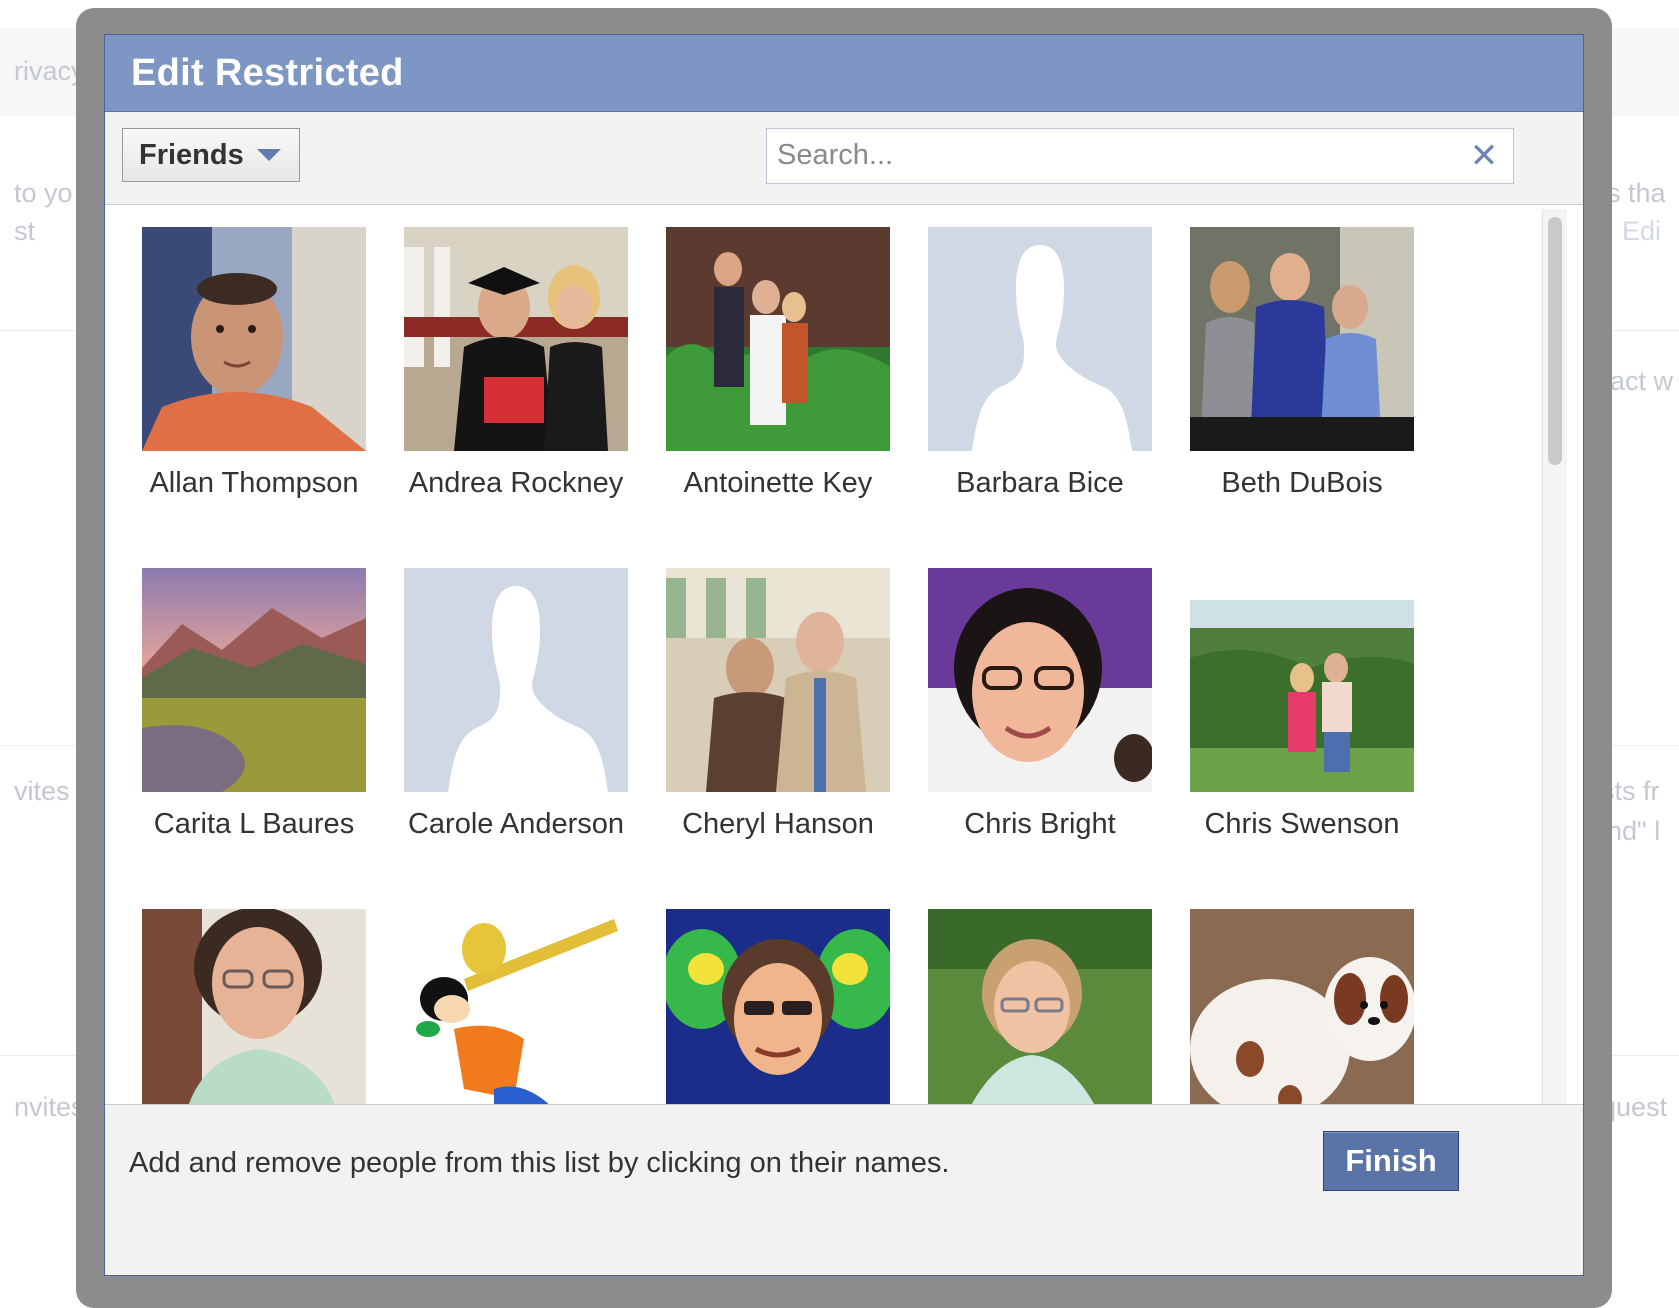  I want to click on friend-tile: Chris Bright, so click(1040, 704).